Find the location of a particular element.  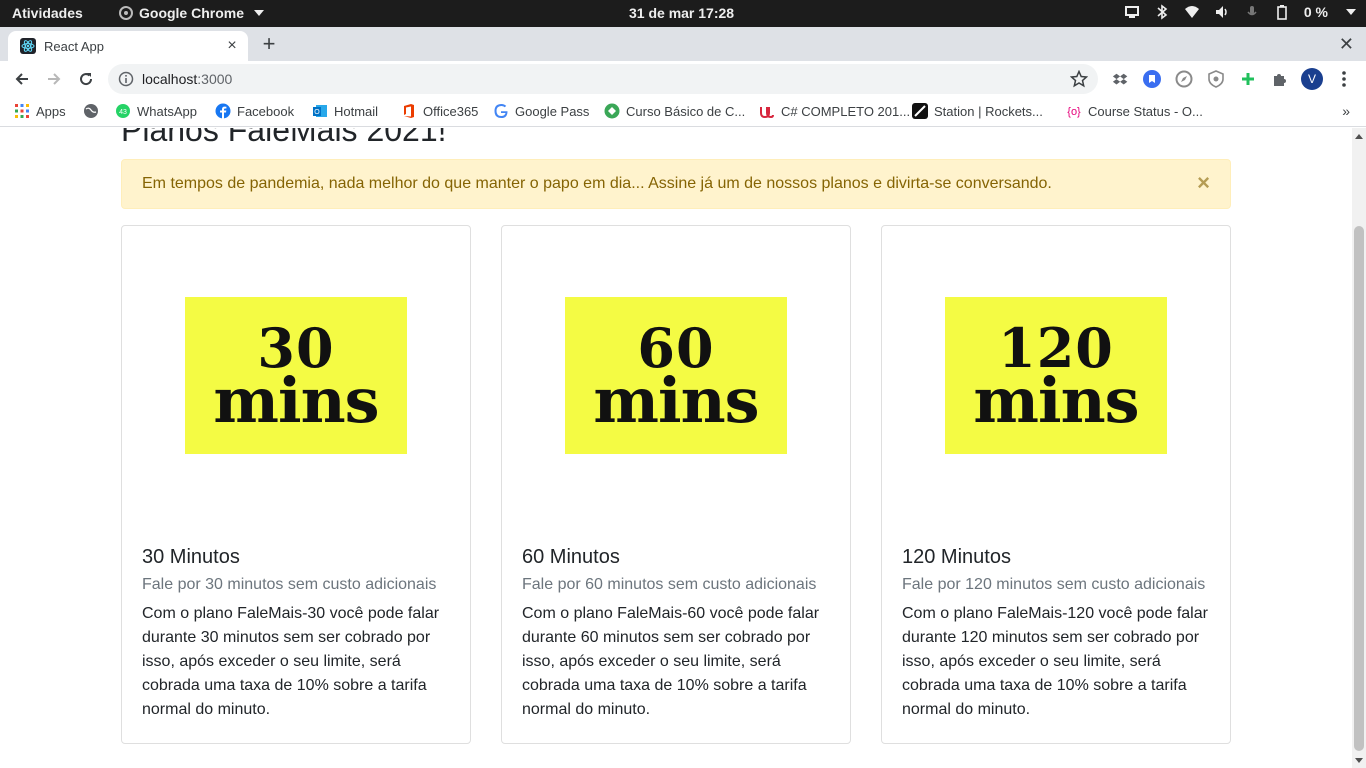

bookmark-star-icon is located at coordinates (1079, 79).